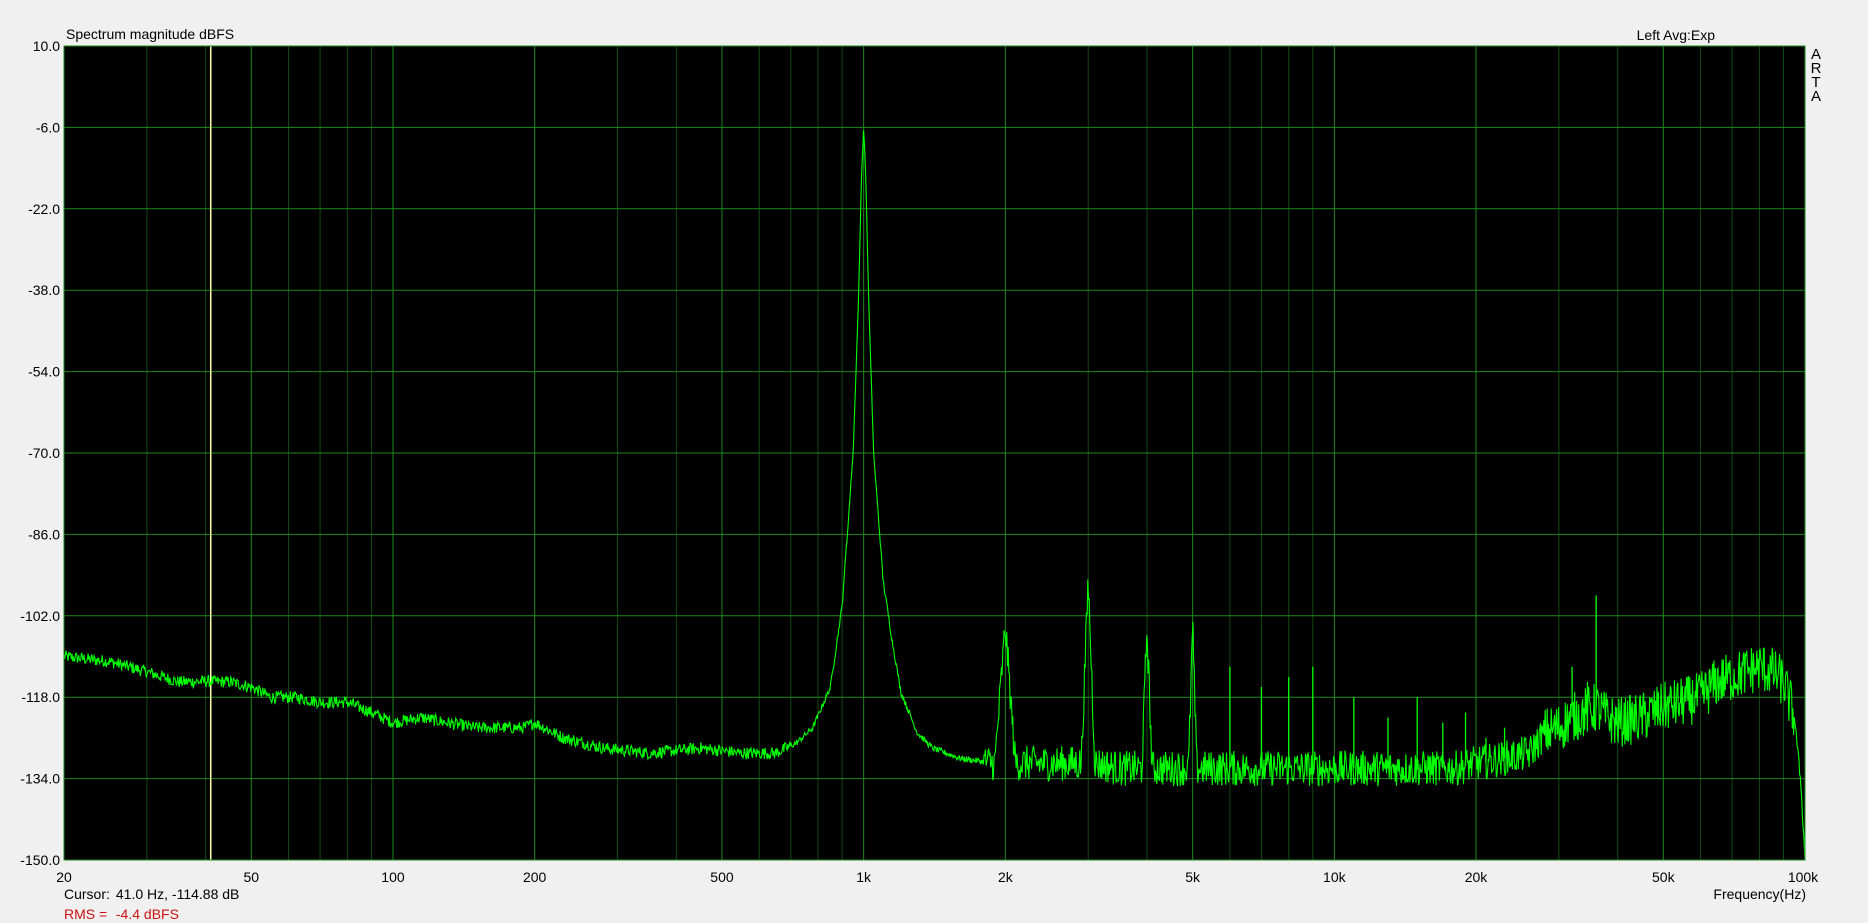 Image resolution: width=1868 pixels, height=923 pixels. Describe the element at coordinates (1675, 35) in the screenshot. I see `channel-avg-label: Left Avg:Exp` at that location.